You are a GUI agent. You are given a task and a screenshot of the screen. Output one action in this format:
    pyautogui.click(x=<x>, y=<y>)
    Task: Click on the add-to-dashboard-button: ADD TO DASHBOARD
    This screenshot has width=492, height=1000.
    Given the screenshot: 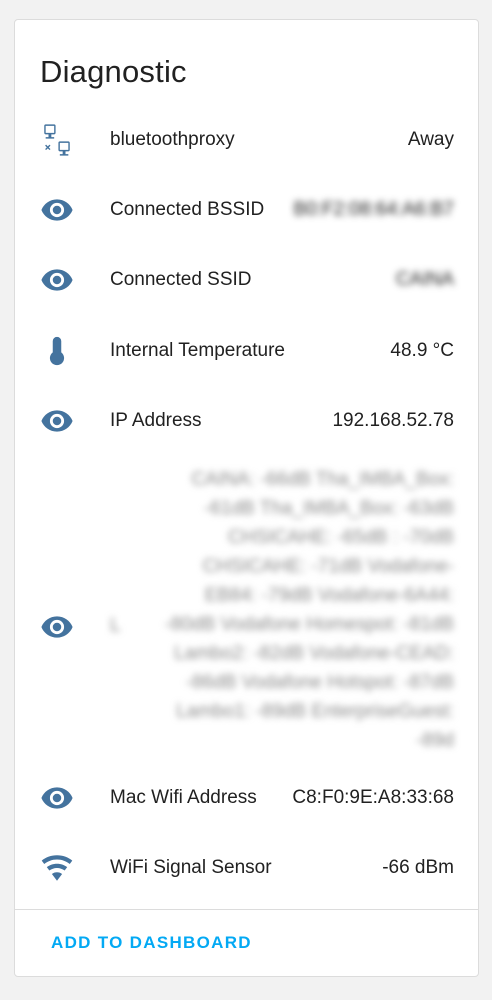 What is the action you would take?
    pyautogui.click(x=151, y=943)
    